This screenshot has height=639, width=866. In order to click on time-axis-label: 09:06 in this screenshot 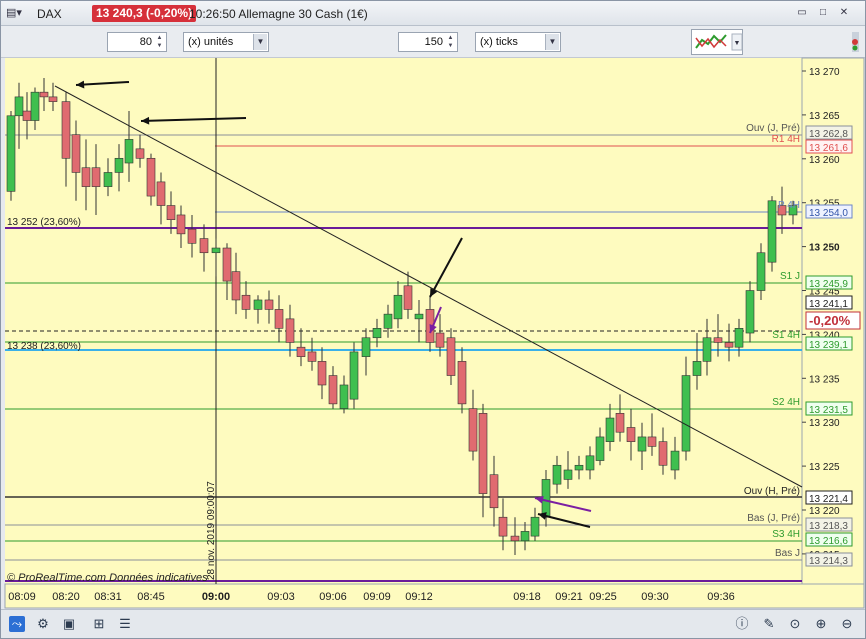, I will do `click(333, 597)`.